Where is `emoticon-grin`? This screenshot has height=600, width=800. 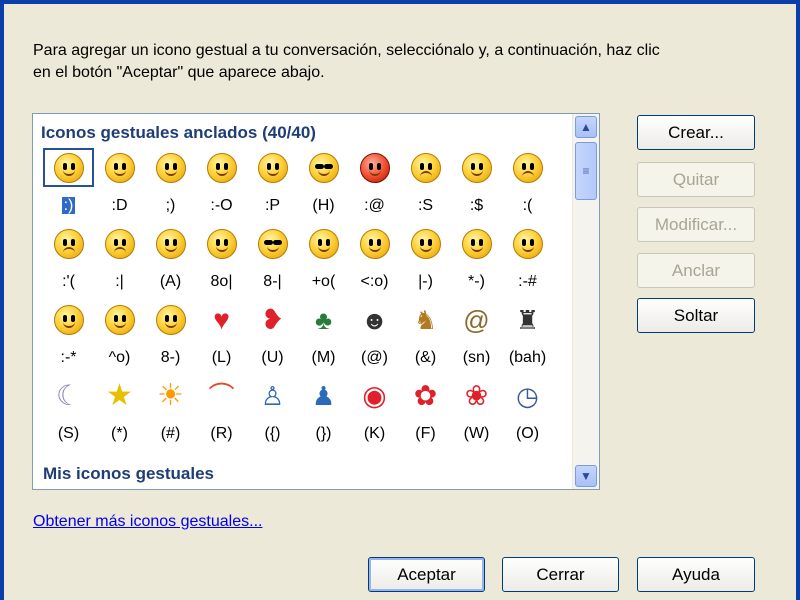 emoticon-grin is located at coordinates (119, 167).